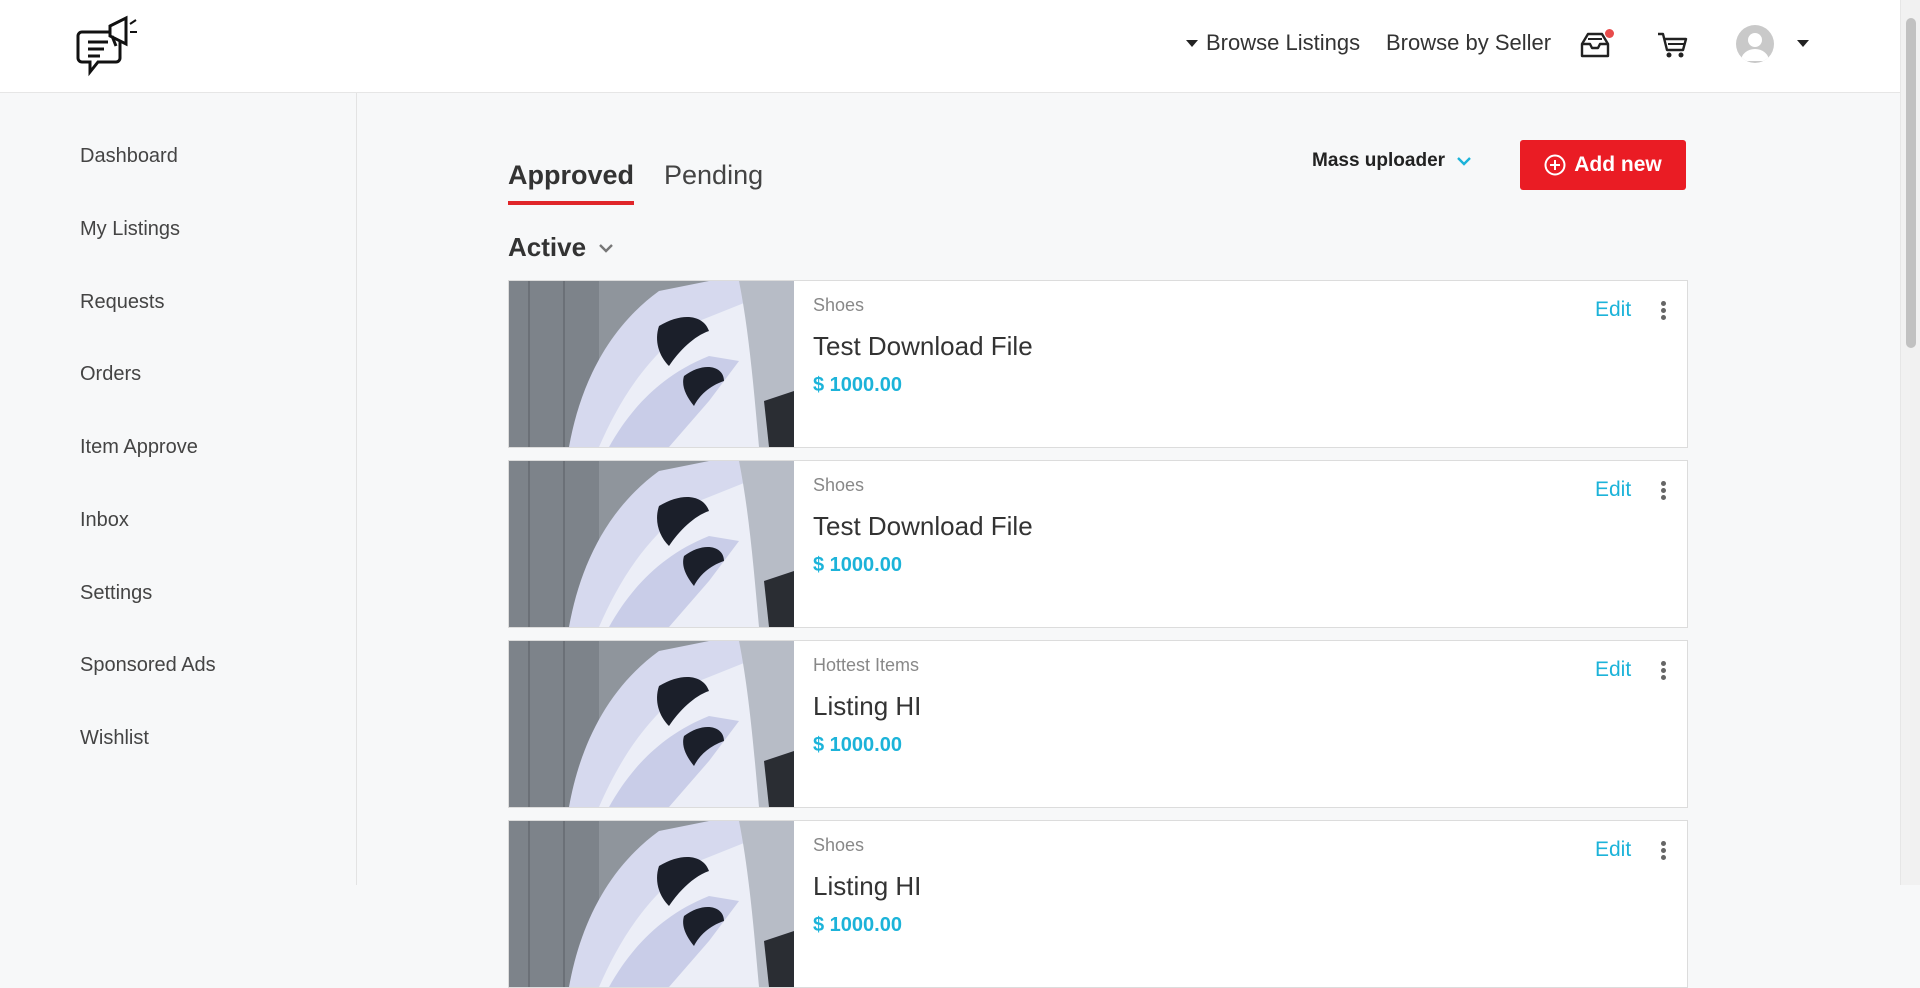  What do you see at coordinates (130, 229) in the screenshot?
I see `sidebar-item-my-listings: My Listings` at bounding box center [130, 229].